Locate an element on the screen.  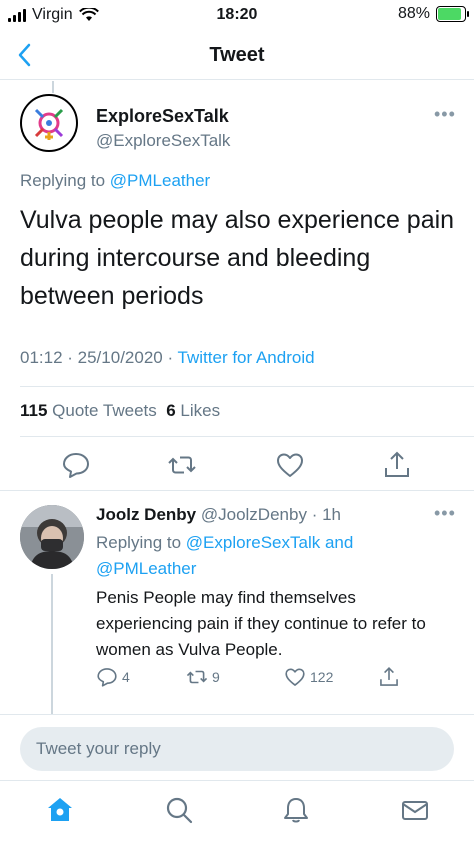
page-title: Tweet is located at coordinates (237, 55).